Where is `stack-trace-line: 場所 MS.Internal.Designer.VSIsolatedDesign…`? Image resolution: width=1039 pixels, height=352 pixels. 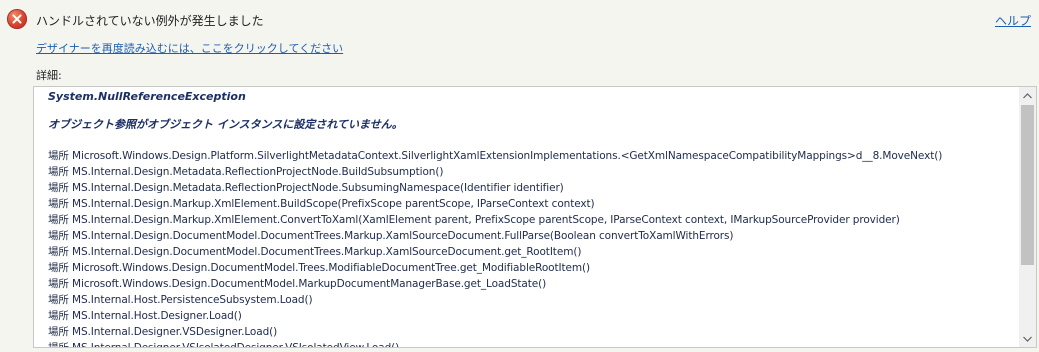 stack-trace-line: 場所 MS.Internal.Designer.VSIsolatedDesign… is located at coordinates (533, 343).